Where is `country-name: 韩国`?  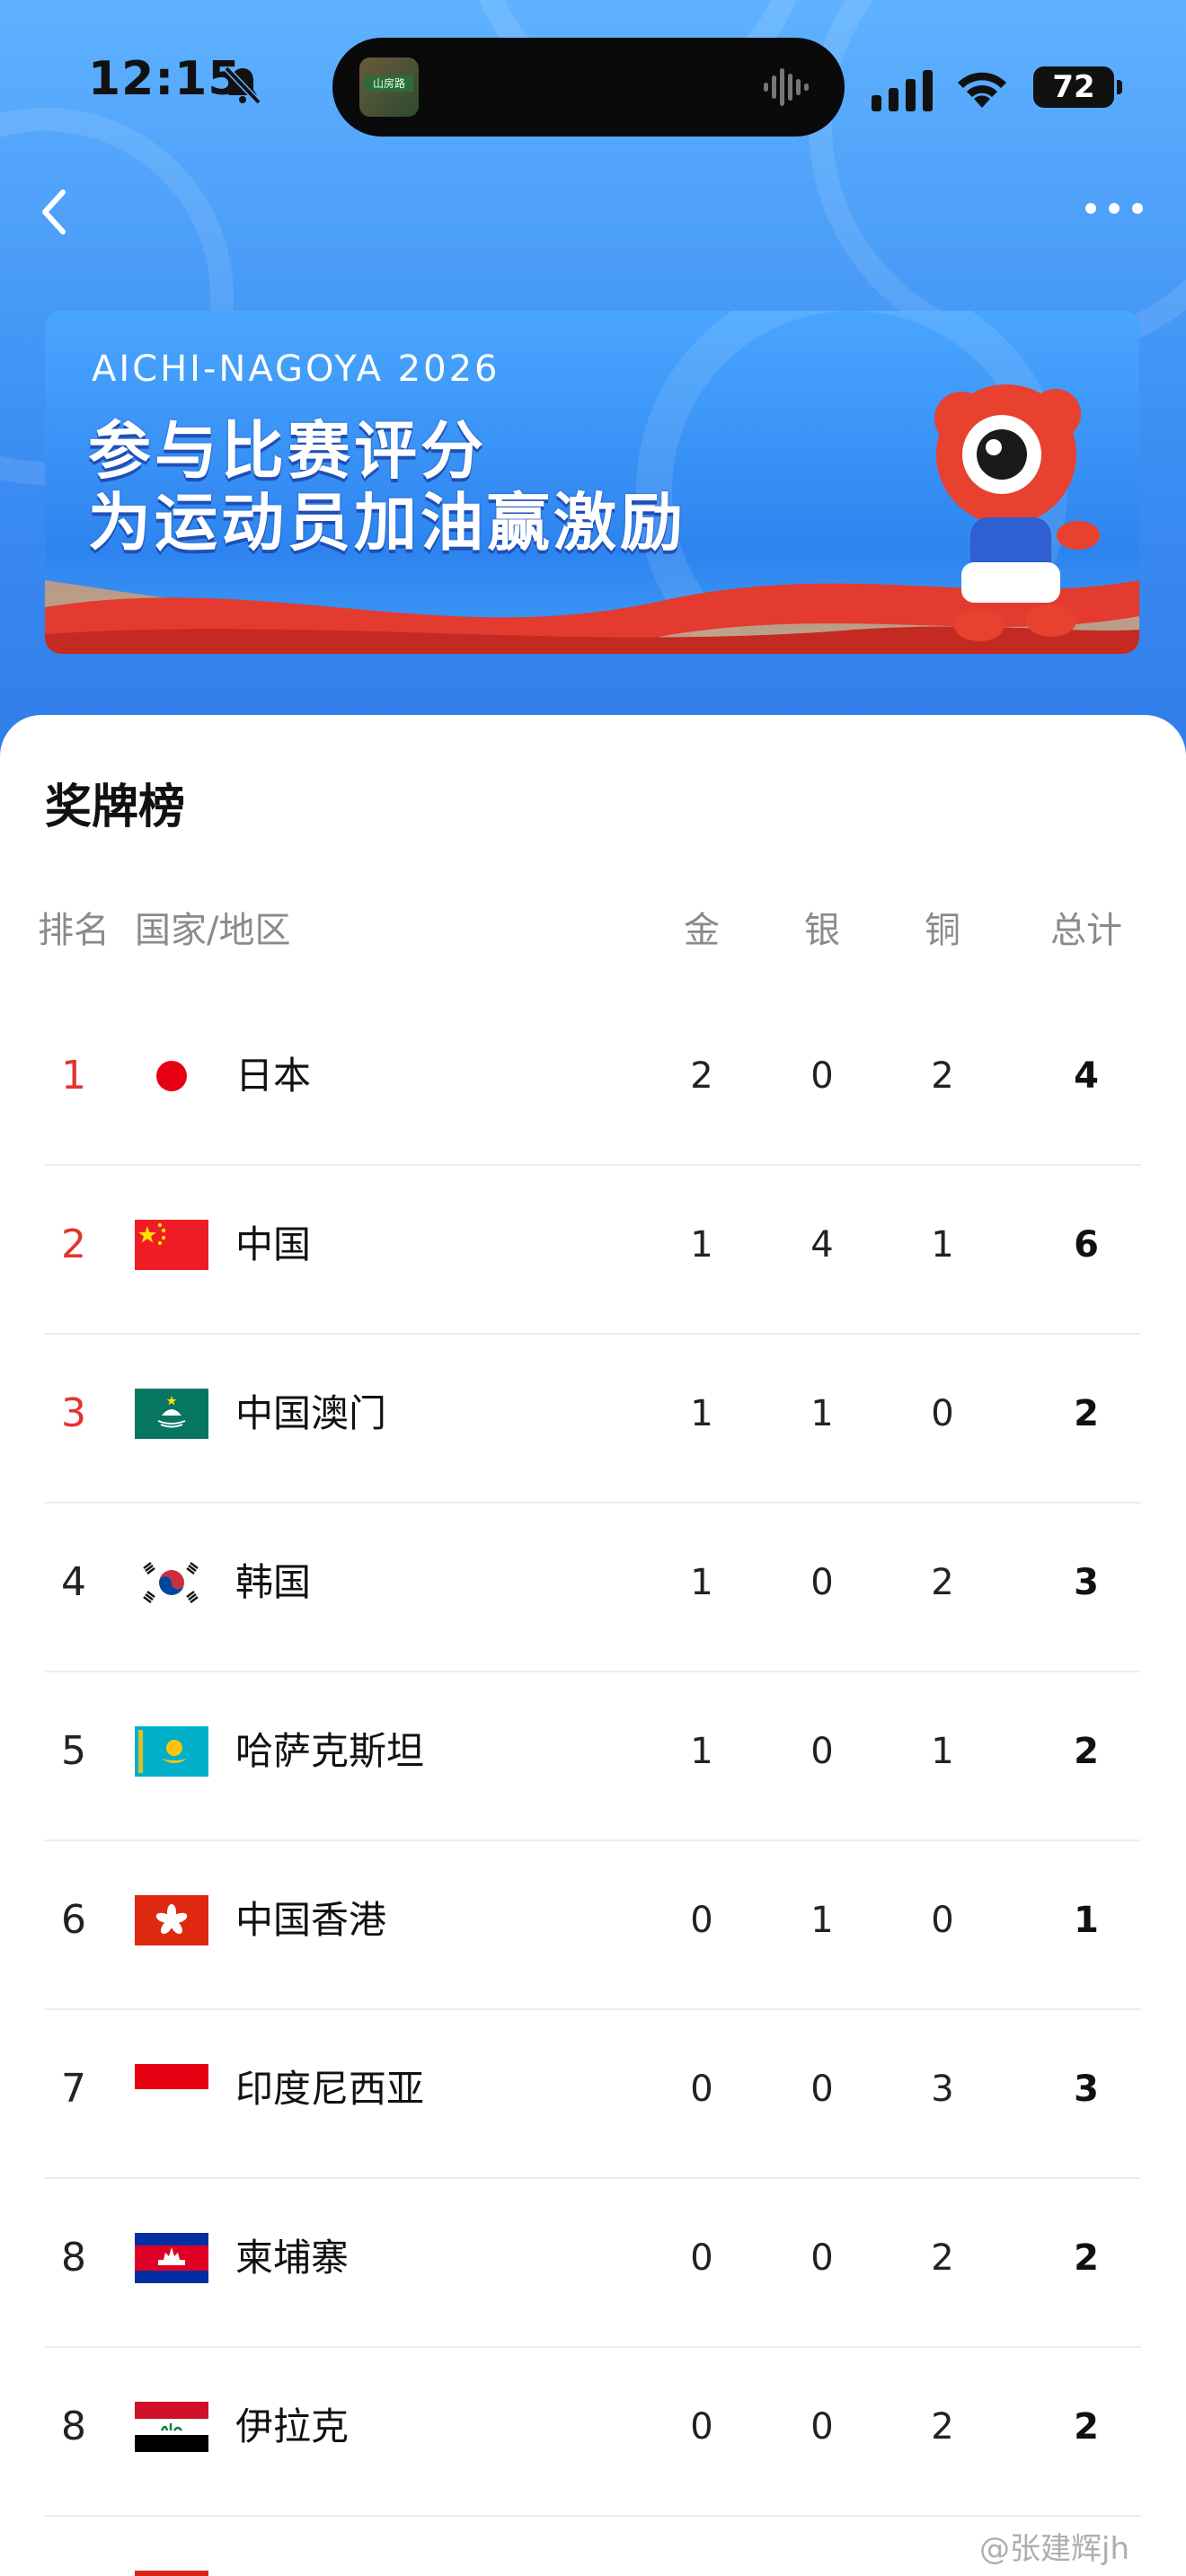 country-name: 韩国 is located at coordinates (273, 1582).